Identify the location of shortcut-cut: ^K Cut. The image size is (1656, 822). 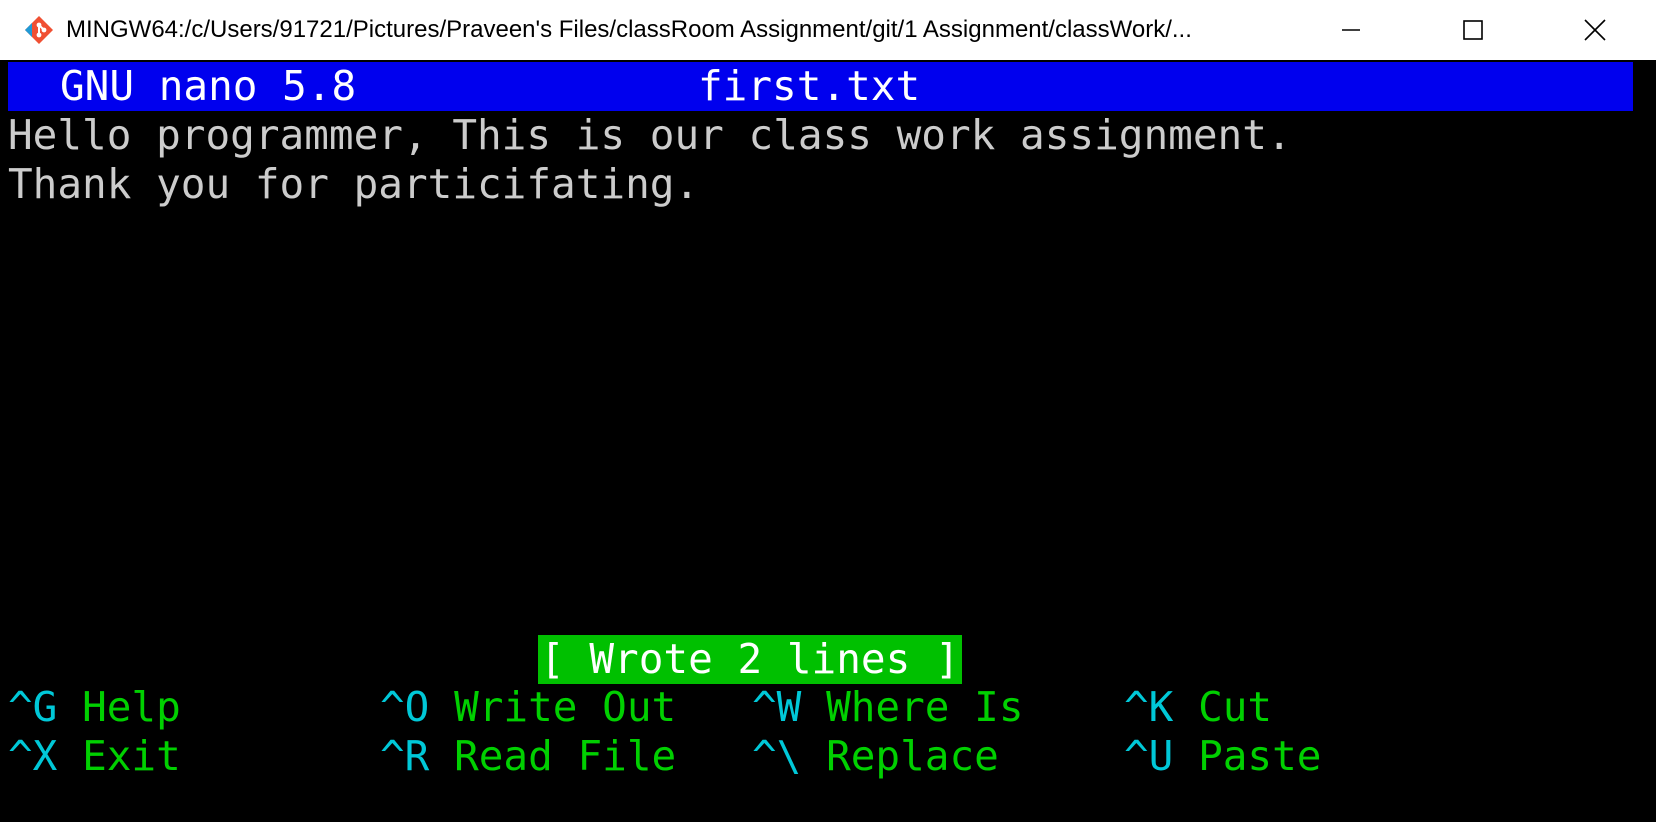
(1198, 707).